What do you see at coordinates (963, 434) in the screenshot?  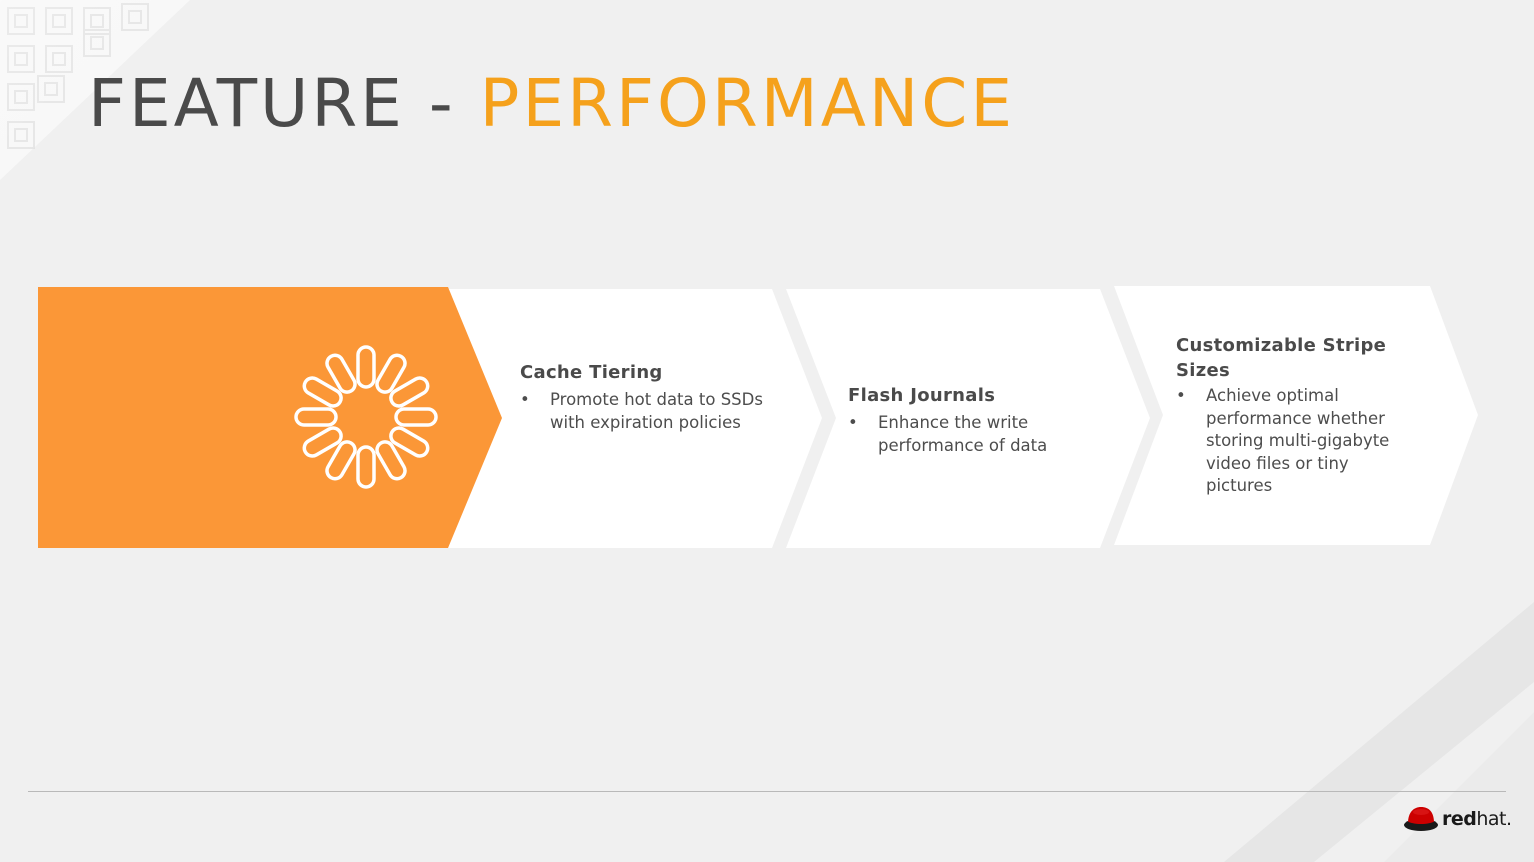 I see `bullet-text: Enhance the write performance of data` at bounding box center [963, 434].